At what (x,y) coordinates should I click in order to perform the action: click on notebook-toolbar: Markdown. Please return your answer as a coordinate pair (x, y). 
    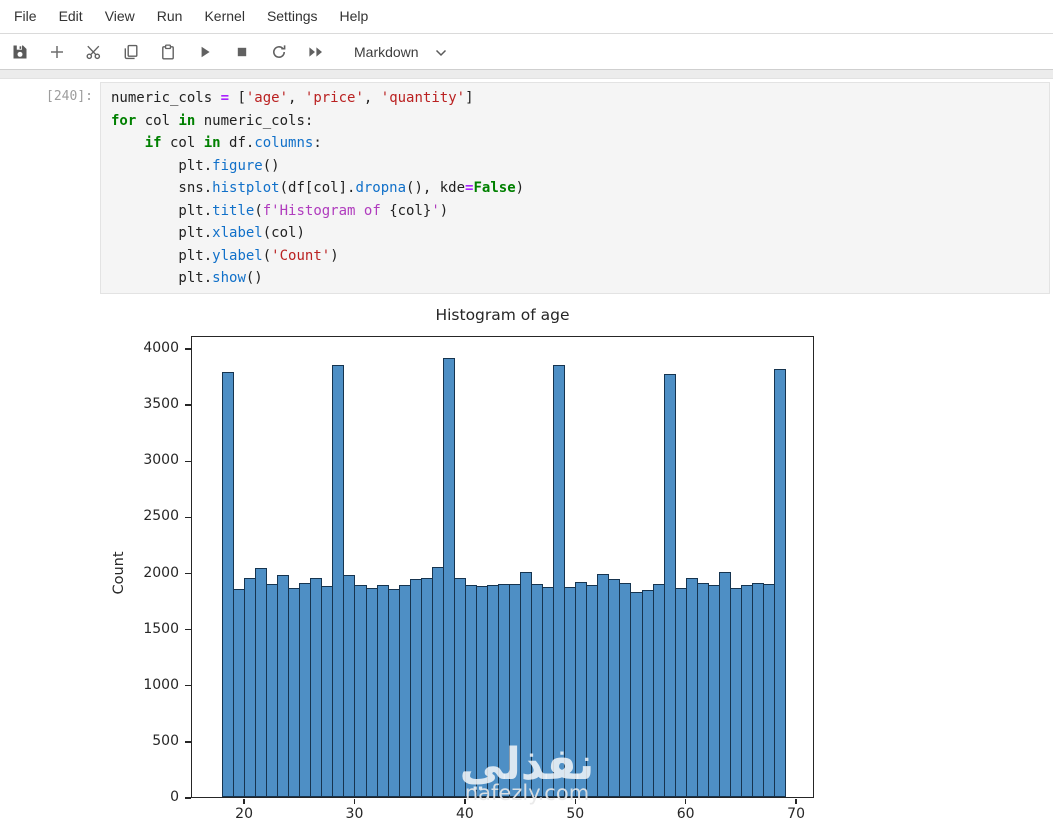
    Looking at the image, I should click on (526, 52).